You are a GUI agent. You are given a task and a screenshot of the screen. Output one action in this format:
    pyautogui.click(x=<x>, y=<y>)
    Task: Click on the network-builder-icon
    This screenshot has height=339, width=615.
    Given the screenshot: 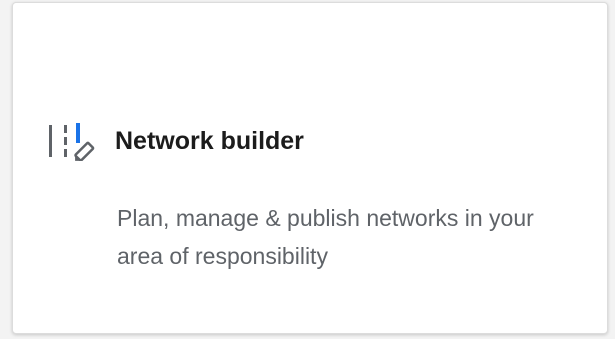 What is the action you would take?
    pyautogui.click(x=73, y=141)
    